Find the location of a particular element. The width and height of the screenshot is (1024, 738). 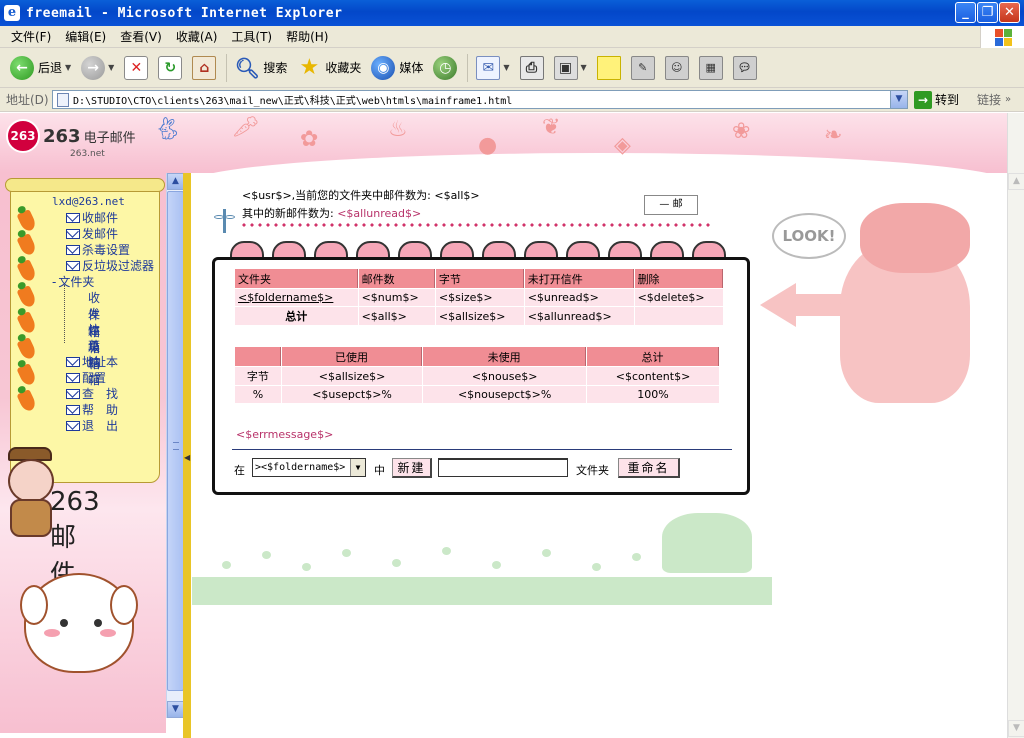

chevron-right-icon: » is located at coordinates (1008, 99).